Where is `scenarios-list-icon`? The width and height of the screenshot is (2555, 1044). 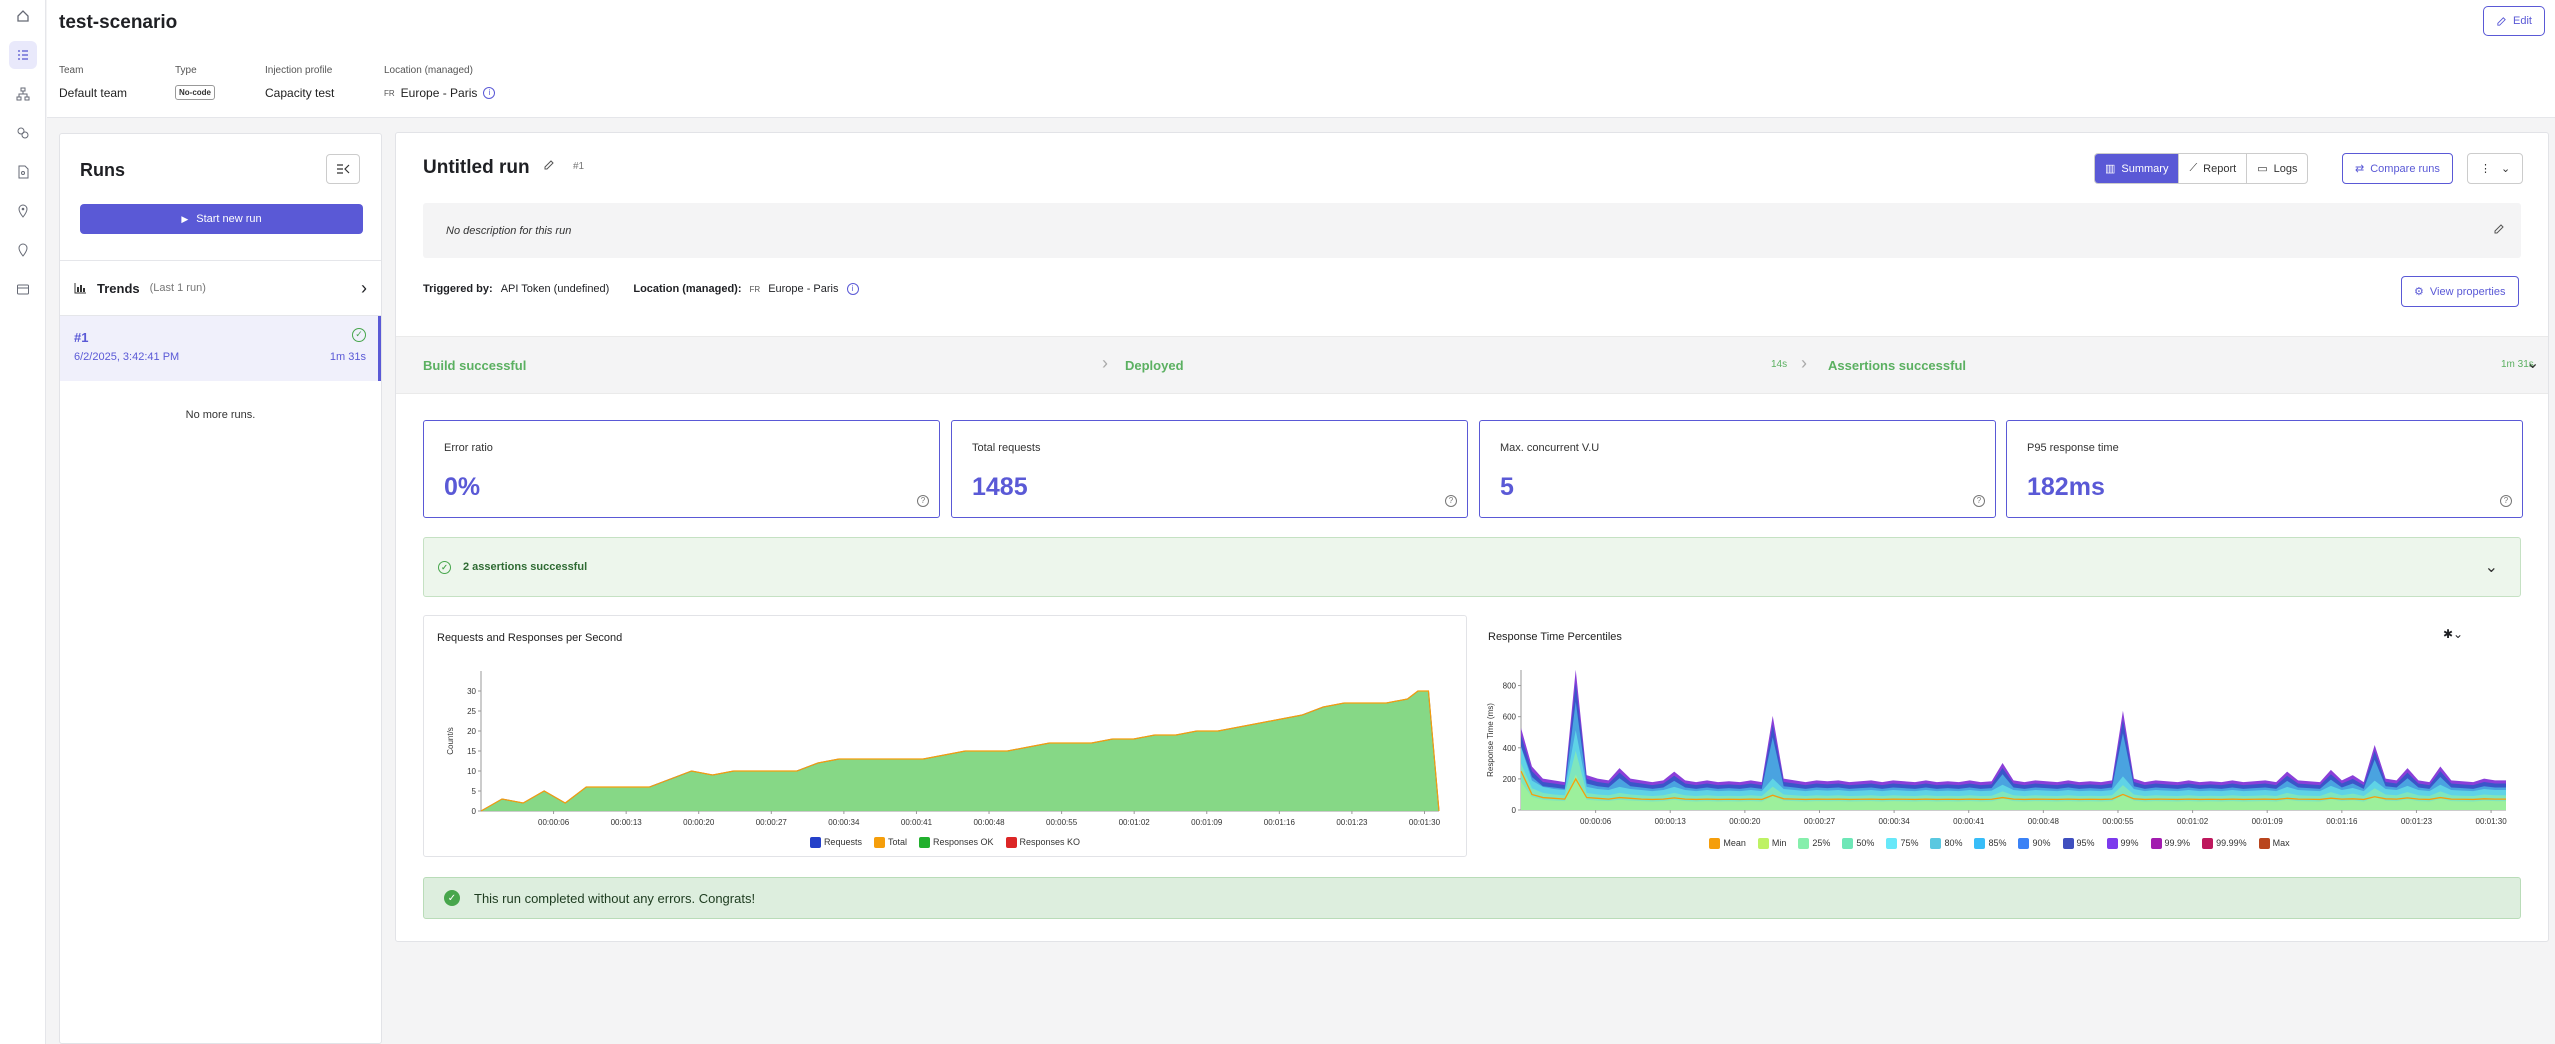 scenarios-list-icon is located at coordinates (23, 55).